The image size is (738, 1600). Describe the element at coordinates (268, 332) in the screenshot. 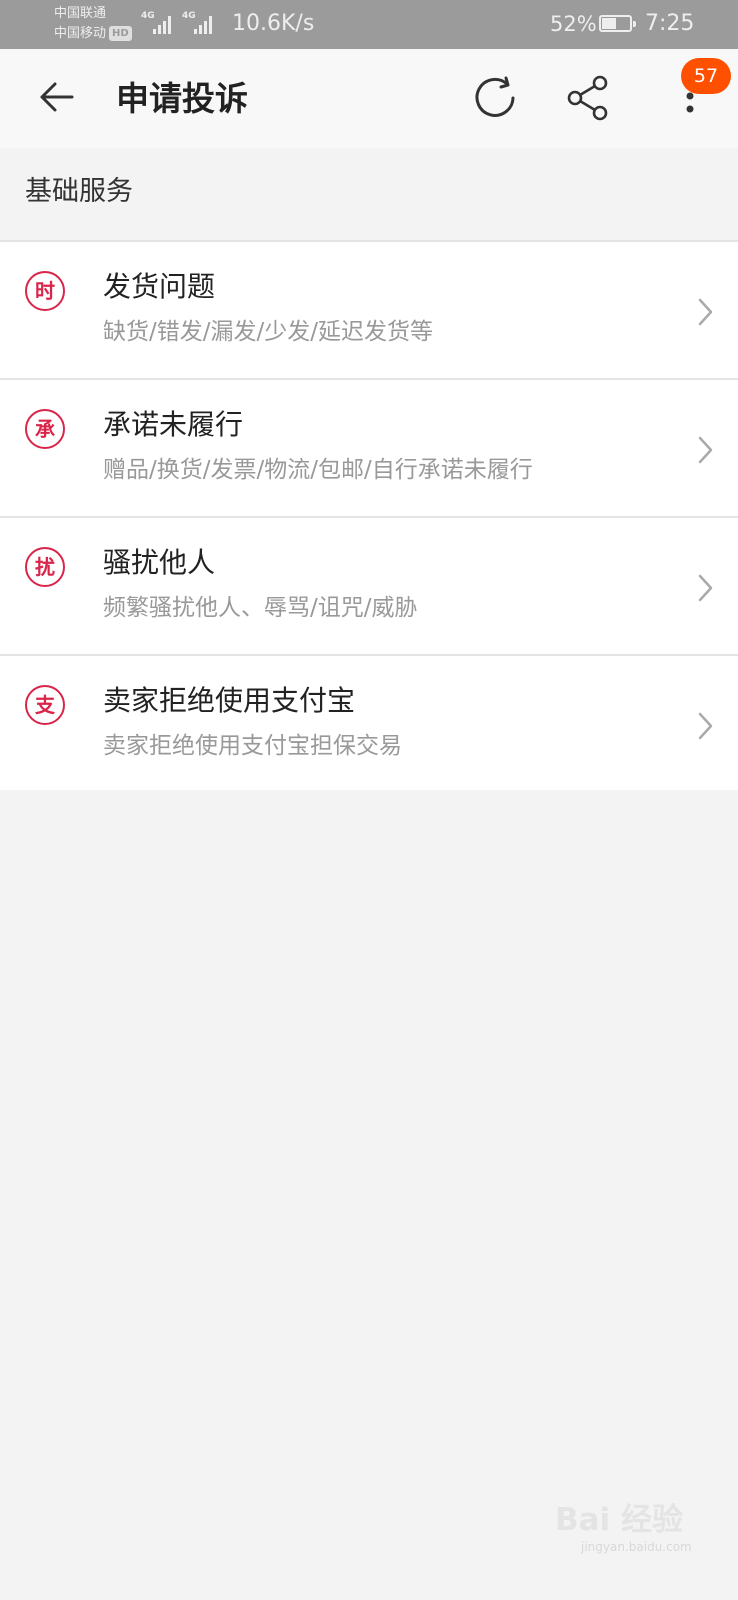

I see `item-description: 缺货/错发/漏发/少发/延迟发货等` at that location.